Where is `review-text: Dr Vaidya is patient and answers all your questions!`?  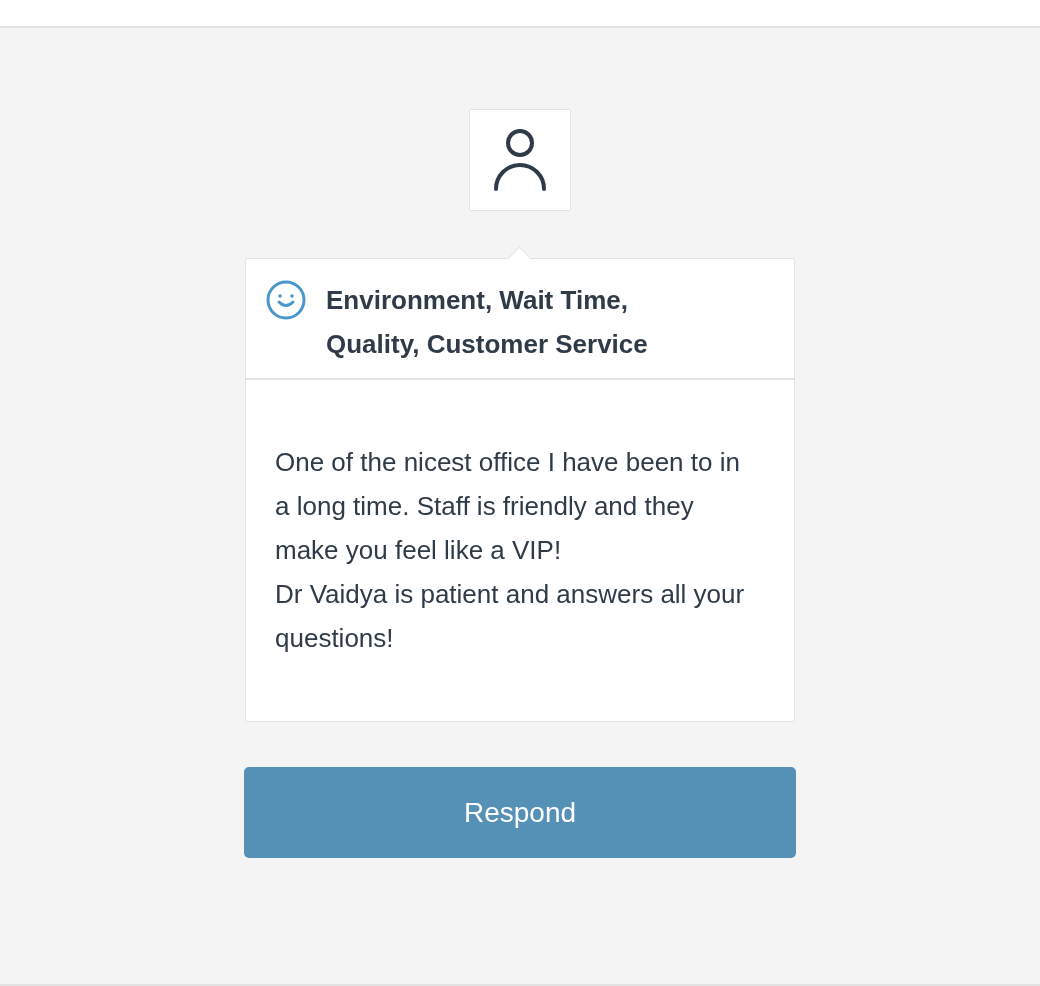 review-text: Dr Vaidya is patient and answers all your questions! is located at coordinates (510, 616).